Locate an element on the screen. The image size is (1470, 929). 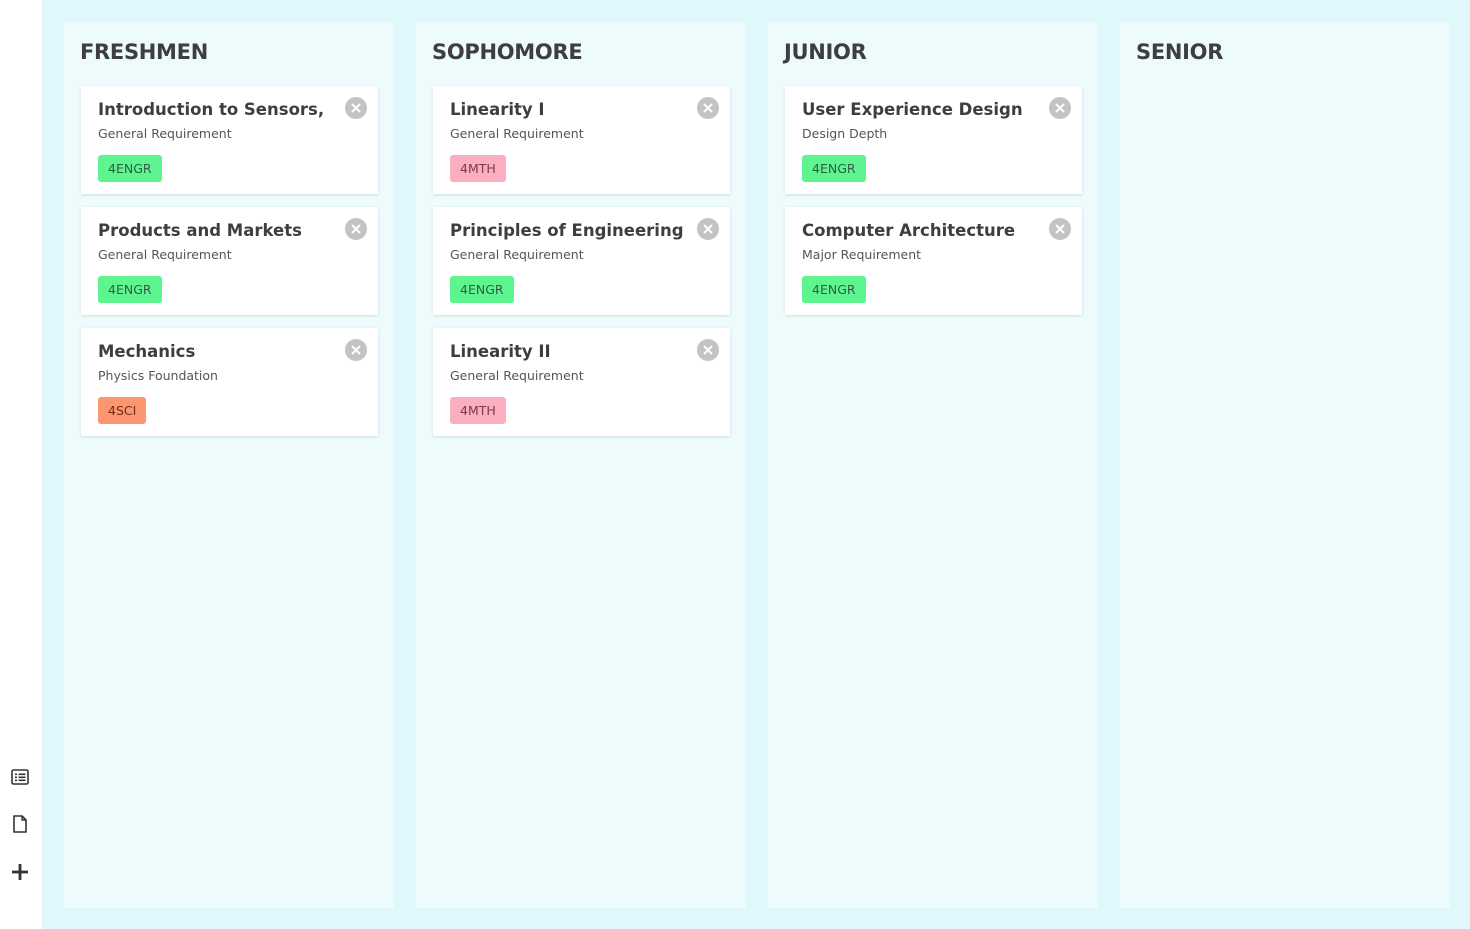
course-title: Principles of Engineering is located at coordinates (567, 230).